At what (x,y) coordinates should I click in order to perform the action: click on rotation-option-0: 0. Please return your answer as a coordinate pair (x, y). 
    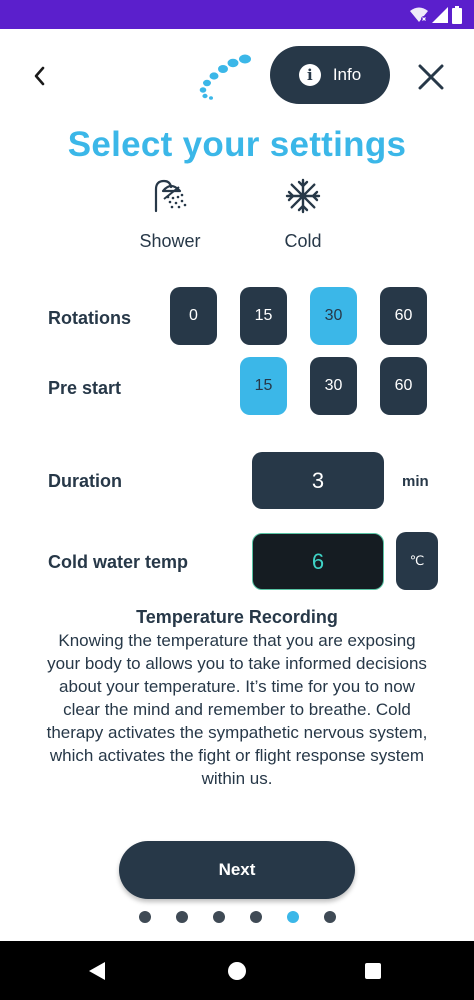
    Looking at the image, I should click on (193, 316).